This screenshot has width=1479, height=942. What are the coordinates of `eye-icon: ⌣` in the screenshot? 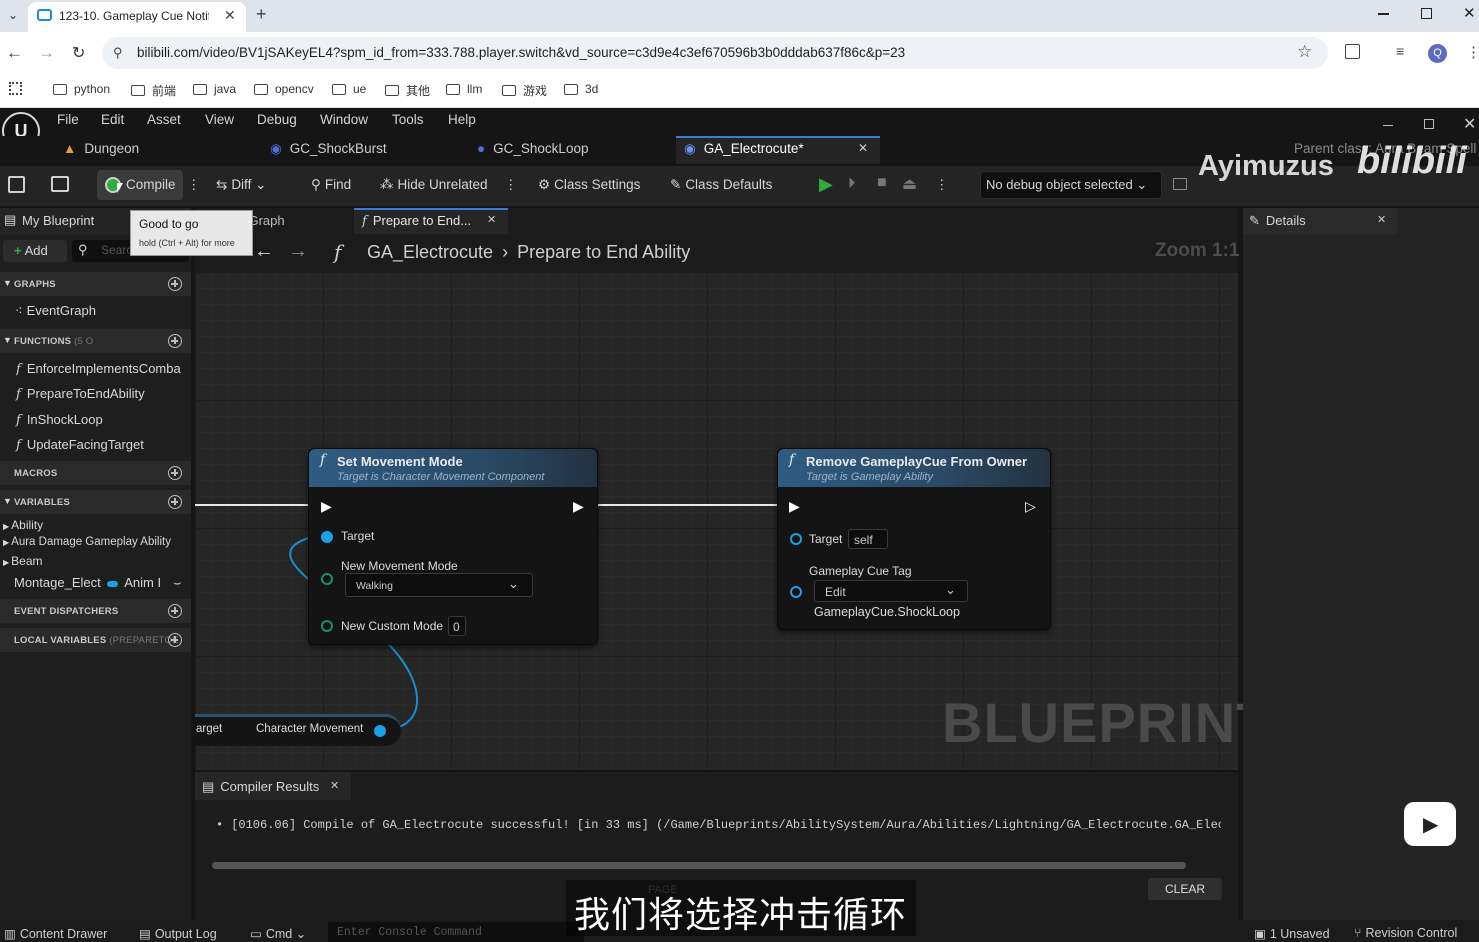 It's located at (177, 583).